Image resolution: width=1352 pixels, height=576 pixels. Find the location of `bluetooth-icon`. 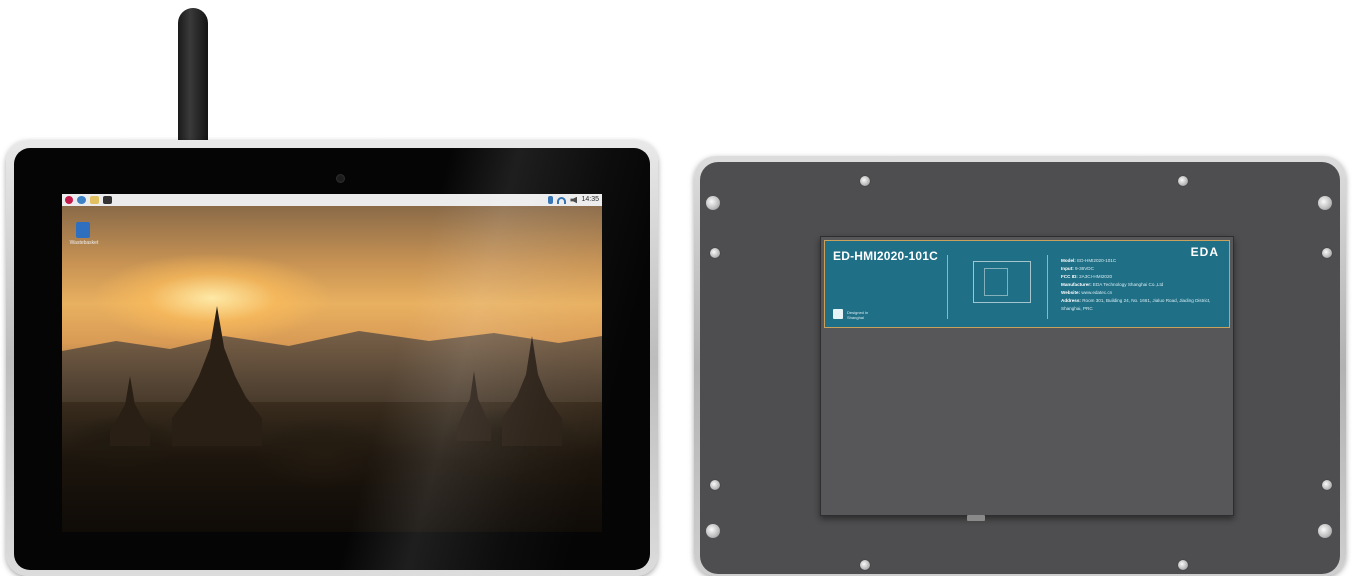

bluetooth-icon is located at coordinates (551, 200).